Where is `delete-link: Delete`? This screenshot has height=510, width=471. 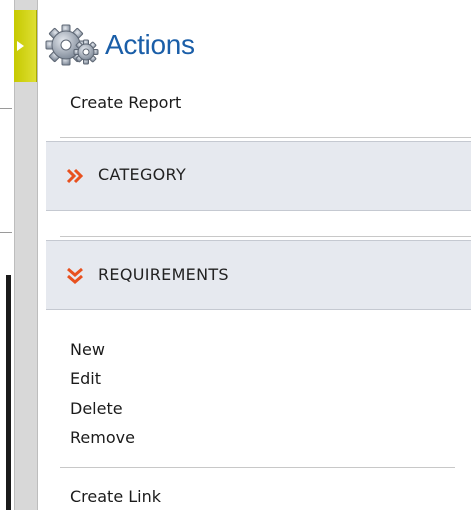
delete-link: Delete is located at coordinates (96, 408).